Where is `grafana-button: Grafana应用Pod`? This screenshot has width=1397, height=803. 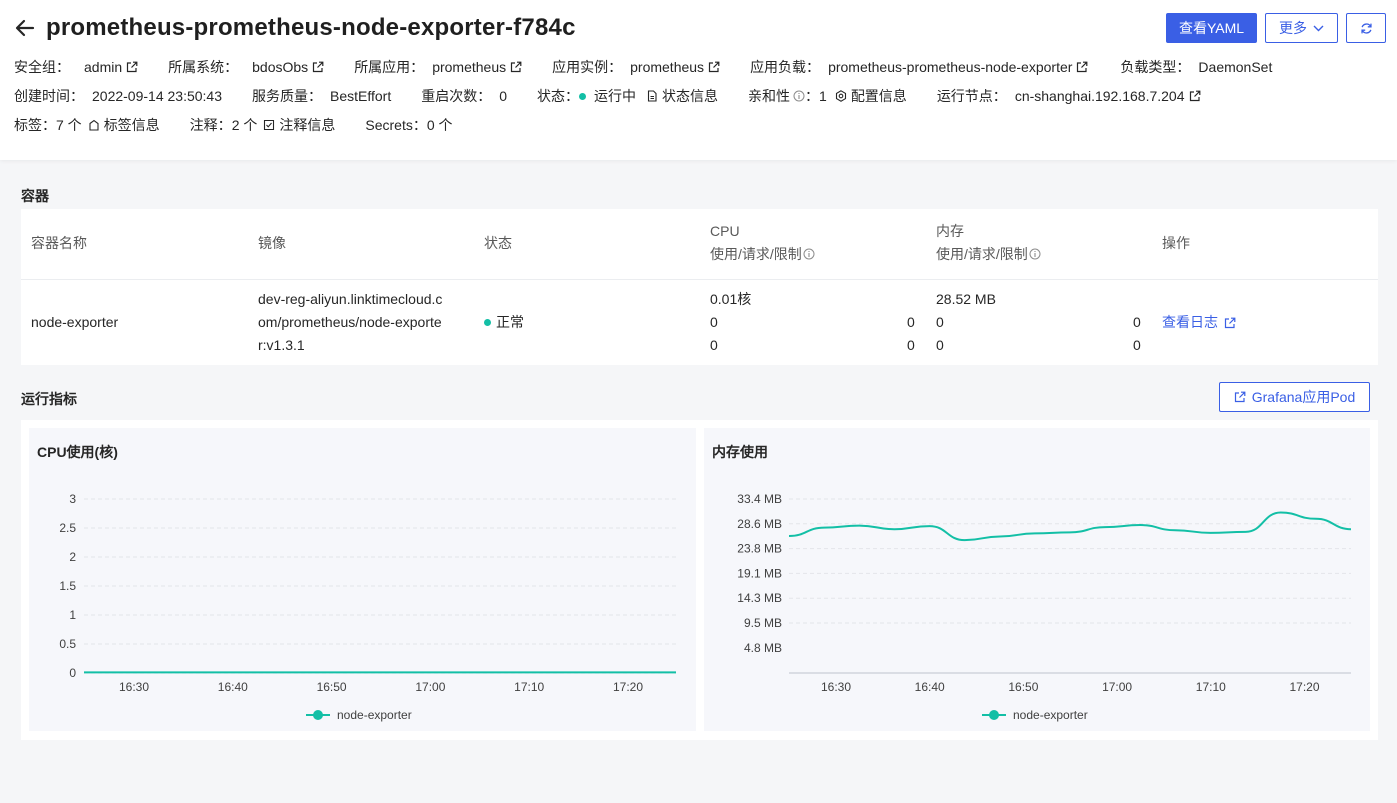
grafana-button: Grafana应用Pod is located at coordinates (1294, 397).